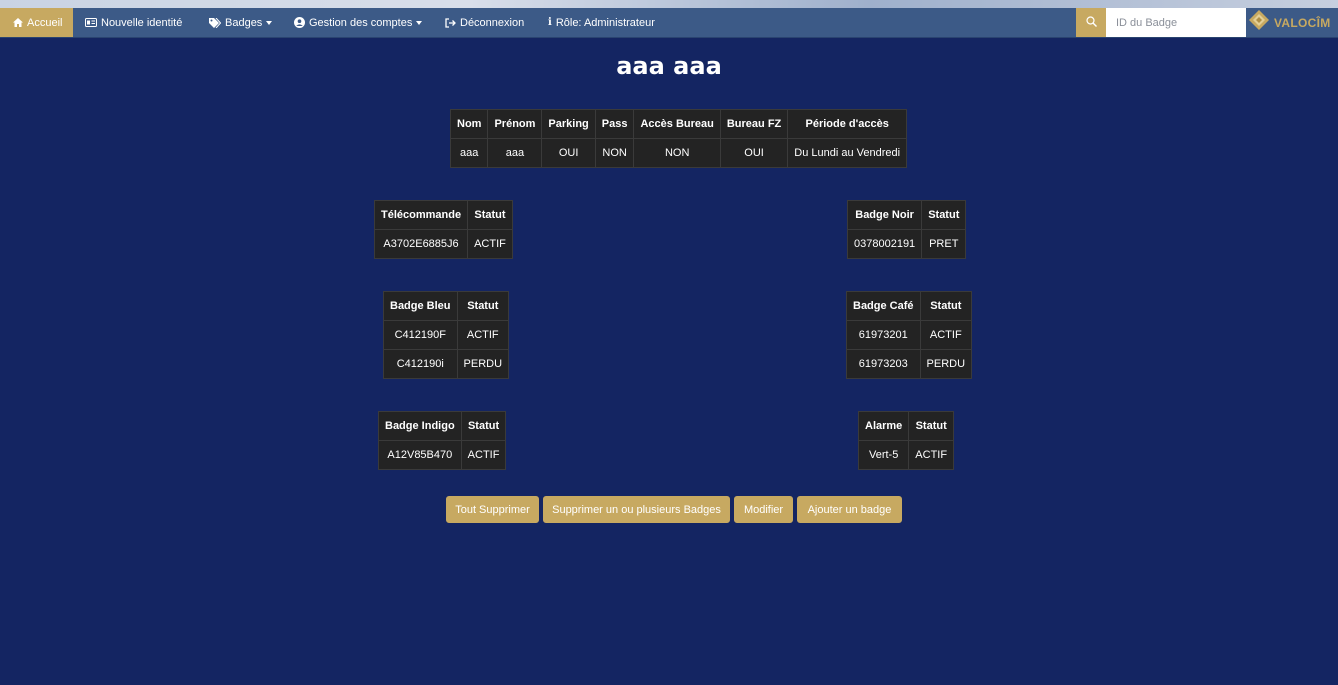 This screenshot has height=685, width=1338. I want to click on table-cell: C412190F, so click(420, 335).